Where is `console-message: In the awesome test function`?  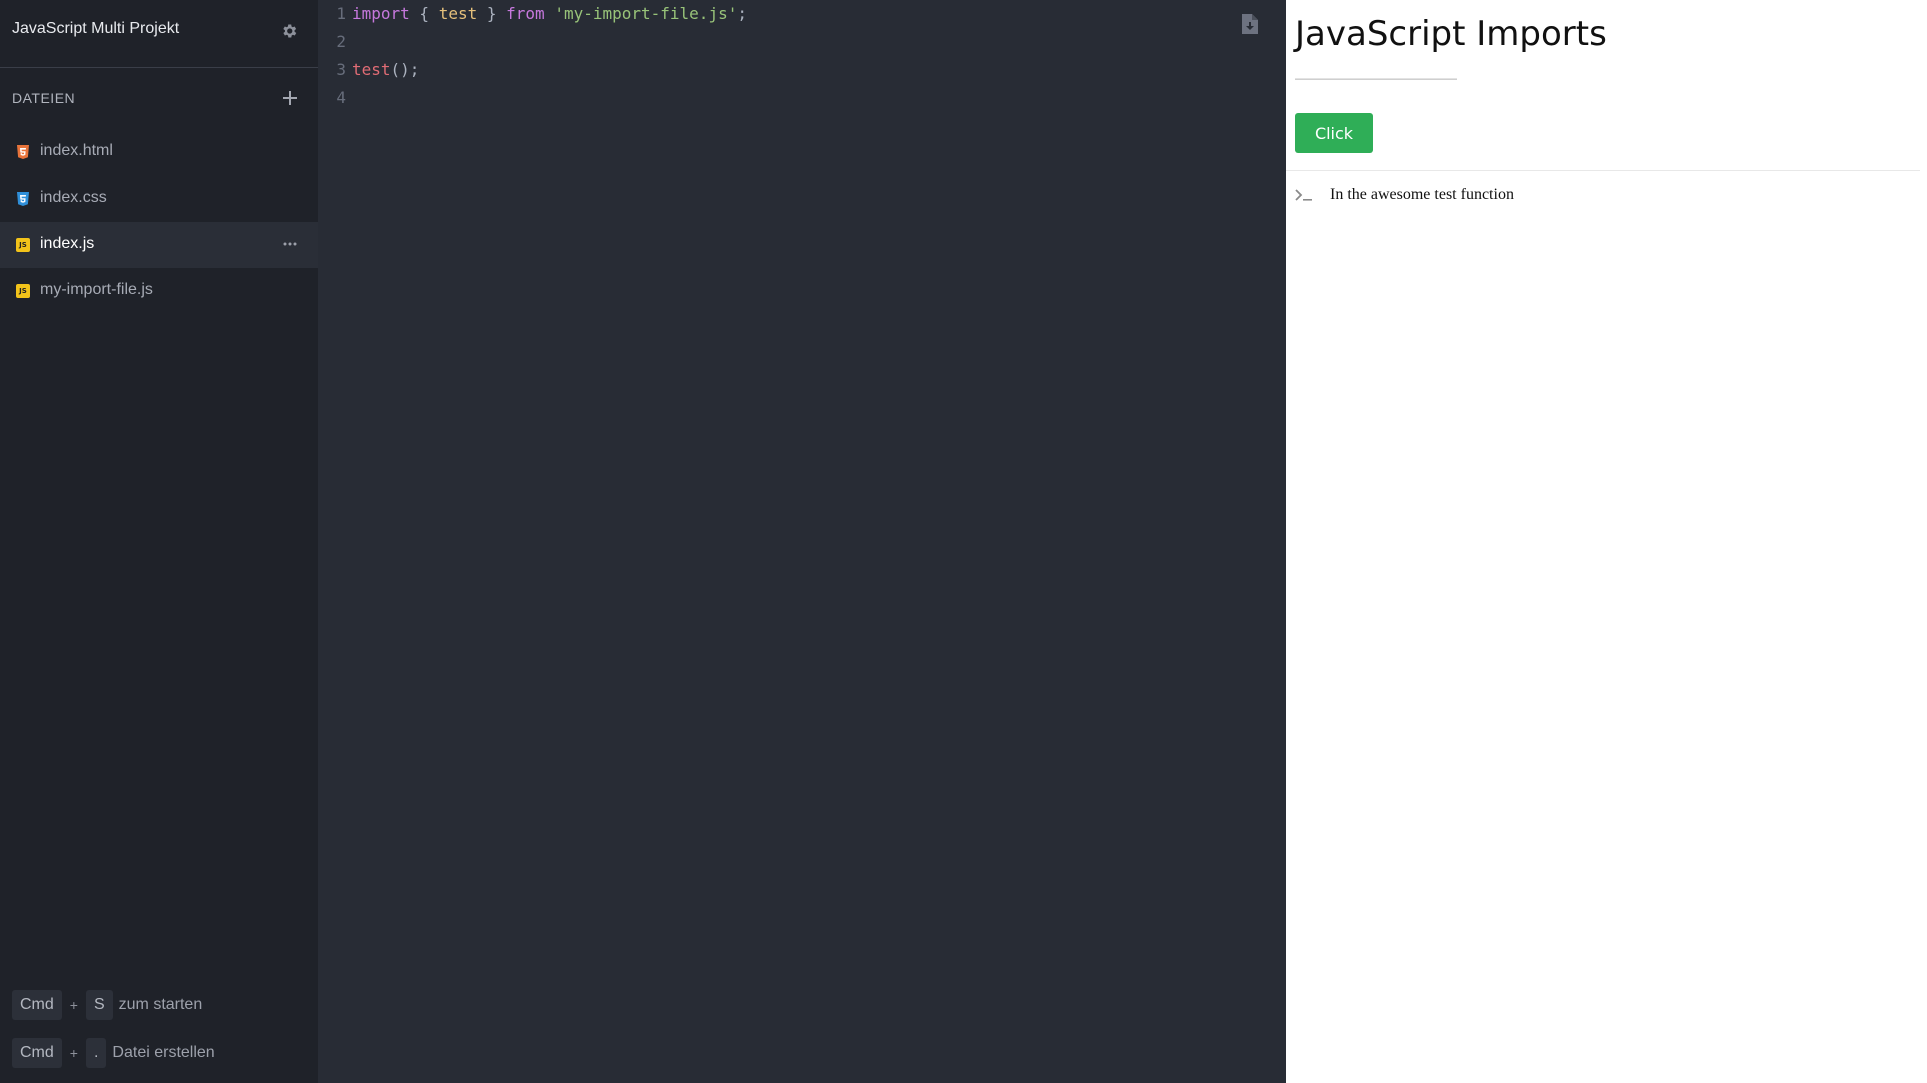 console-message: In the awesome test function is located at coordinates (1422, 194).